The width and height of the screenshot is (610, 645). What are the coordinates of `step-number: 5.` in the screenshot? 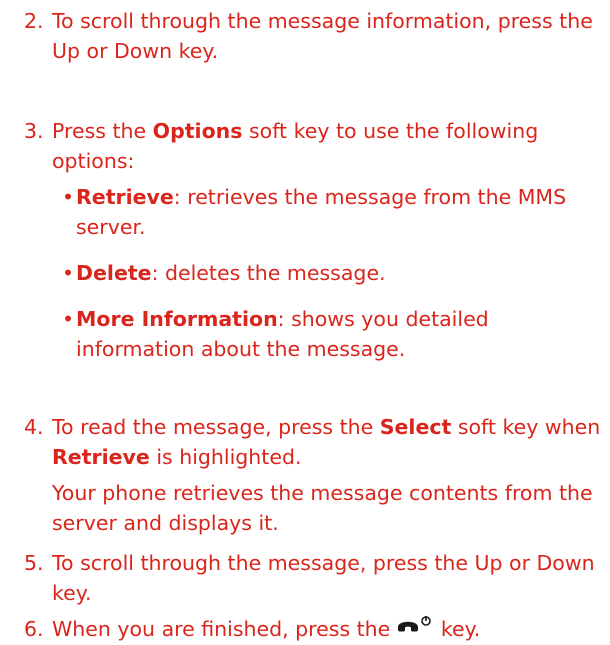 It's located at (34, 563).